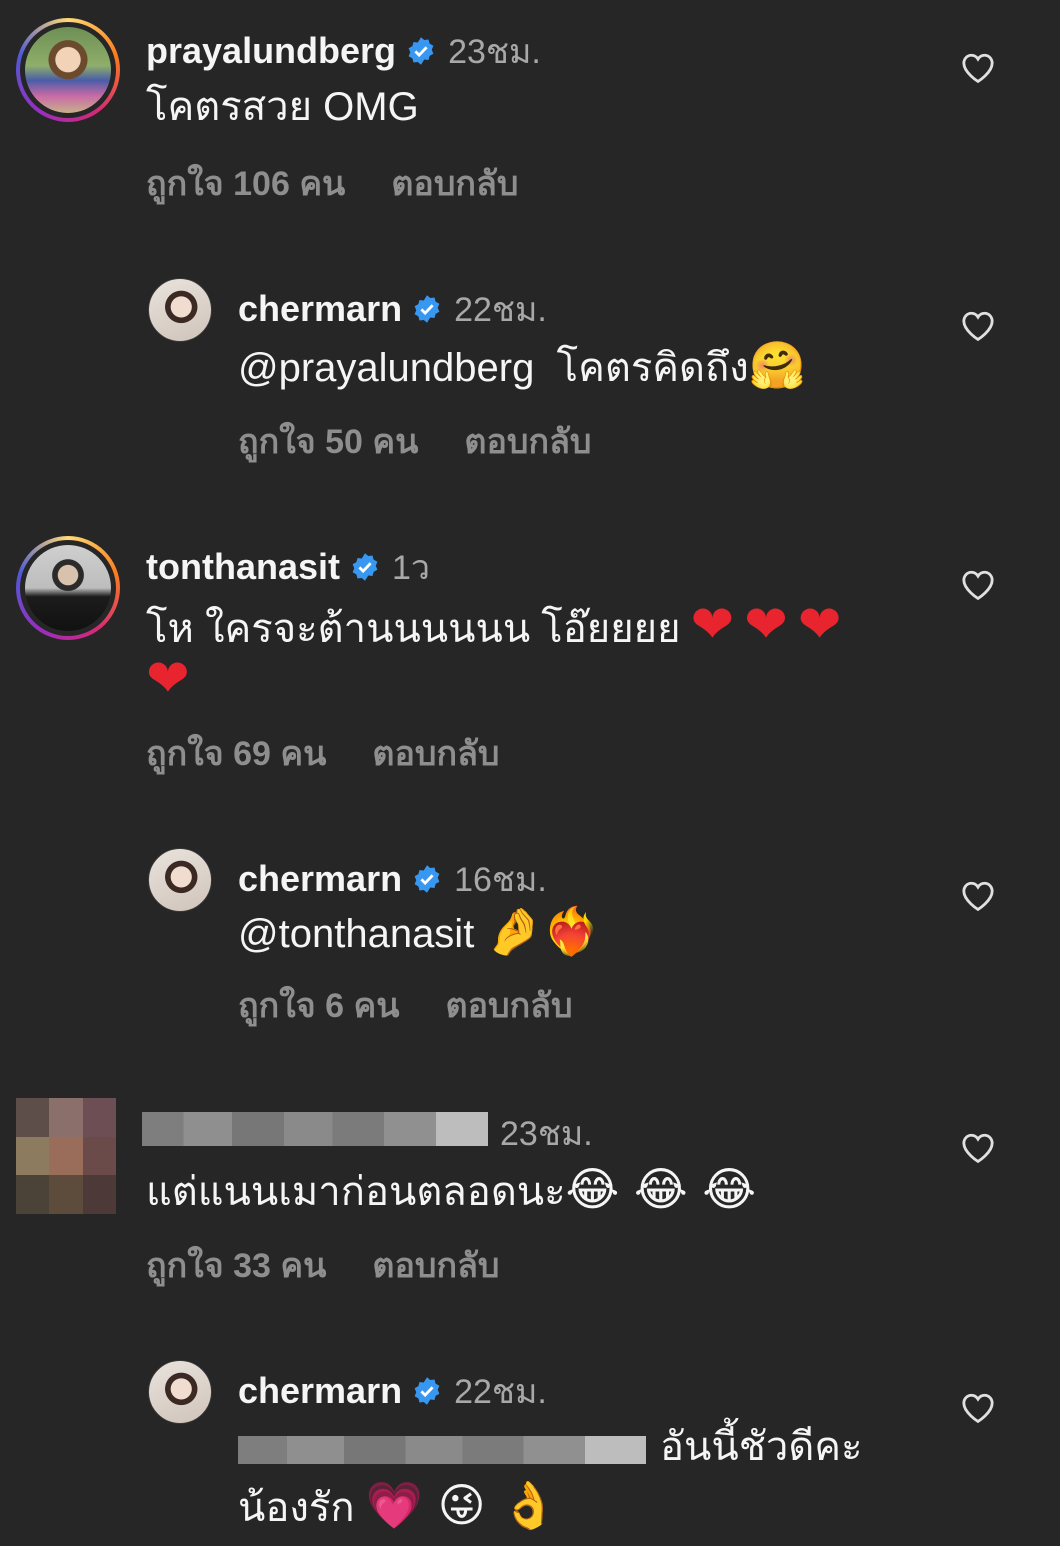 The height and width of the screenshot is (1546, 1060). Describe the element at coordinates (243, 567) in the screenshot. I see `username: tonthanasit` at that location.